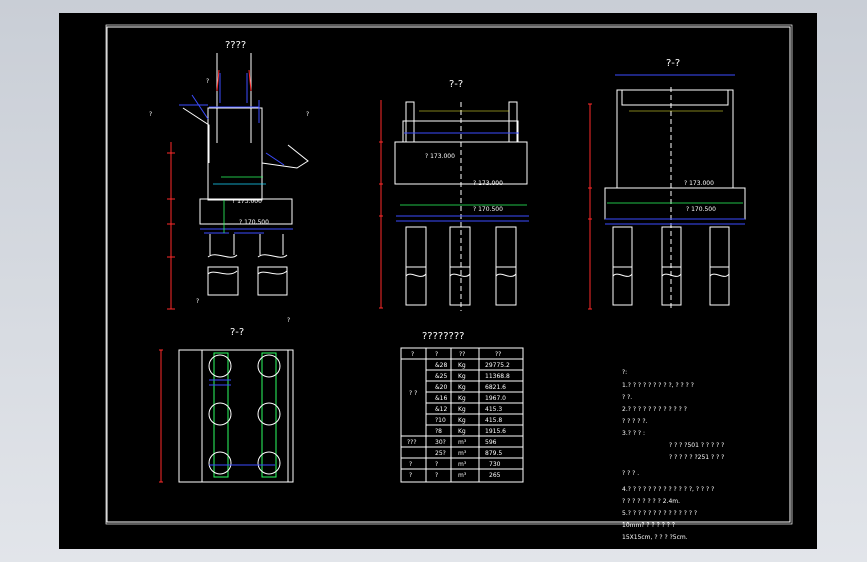 This screenshot has height=562, width=867. I want to click on svg-text: &20, so click(441, 387).